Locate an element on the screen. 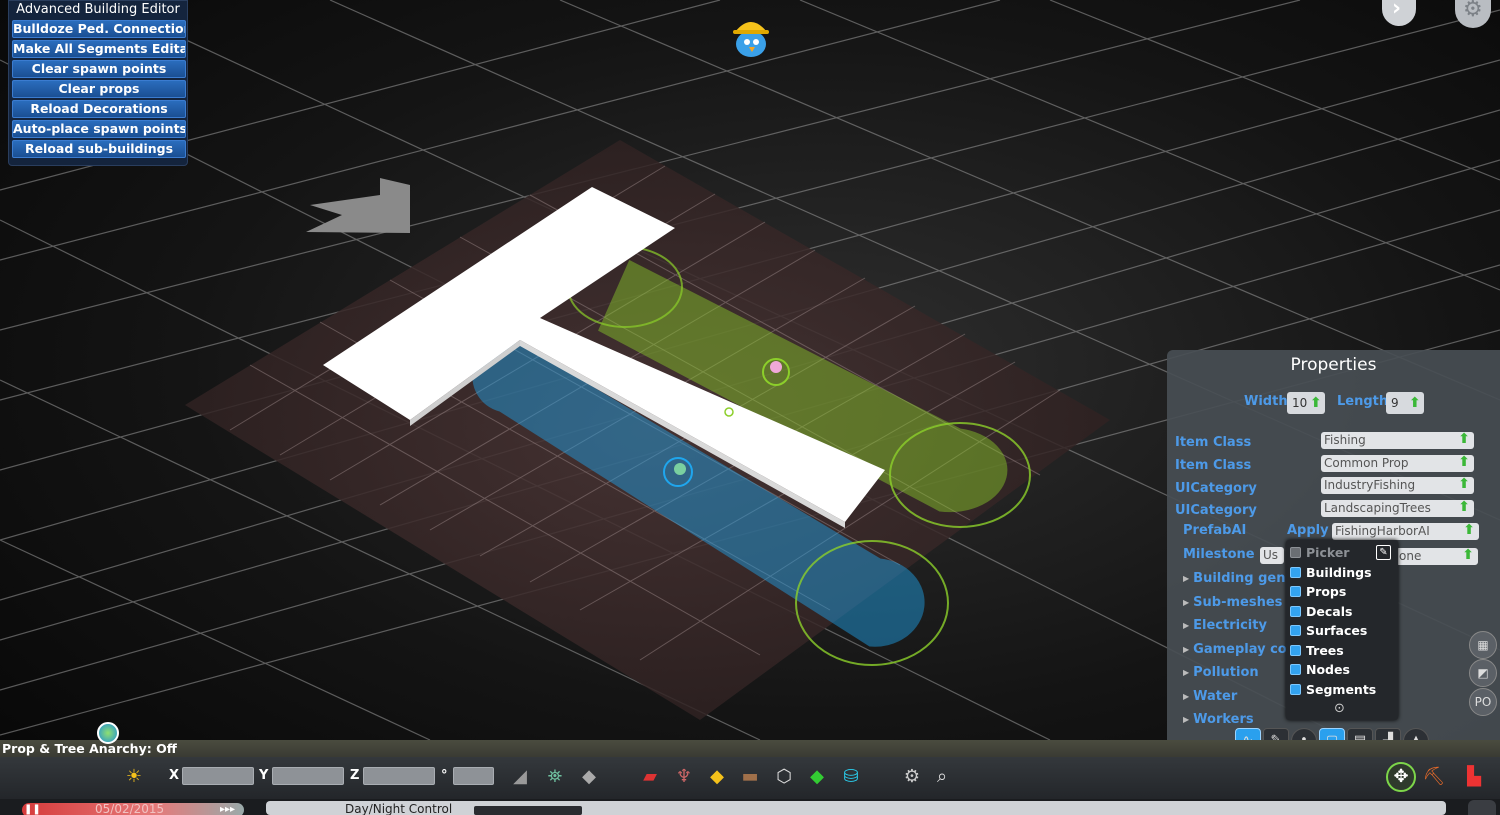  section-electricity: ▶ Electricity is located at coordinates (1225, 625).